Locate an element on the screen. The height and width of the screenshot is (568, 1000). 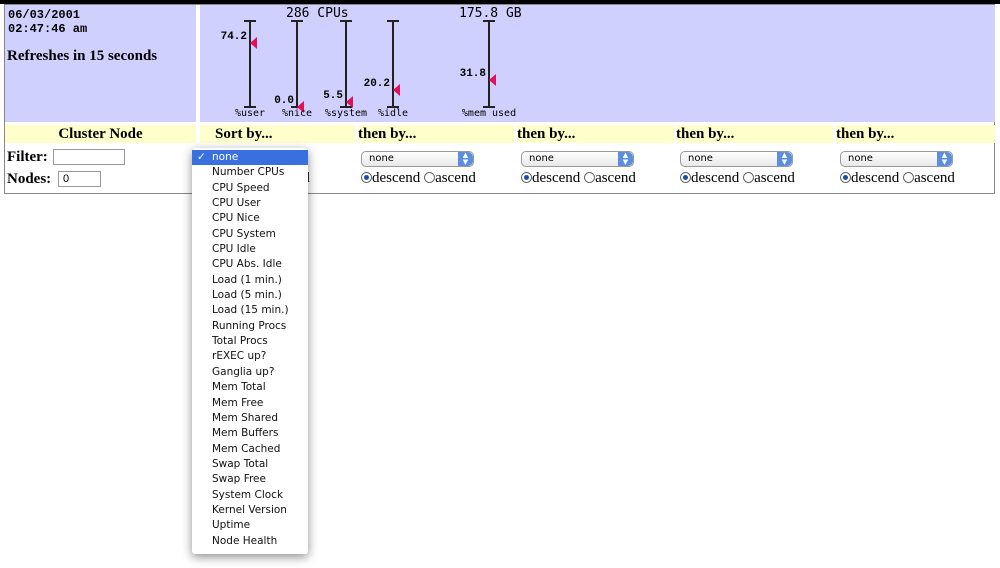
nodes-input is located at coordinates (79, 179).